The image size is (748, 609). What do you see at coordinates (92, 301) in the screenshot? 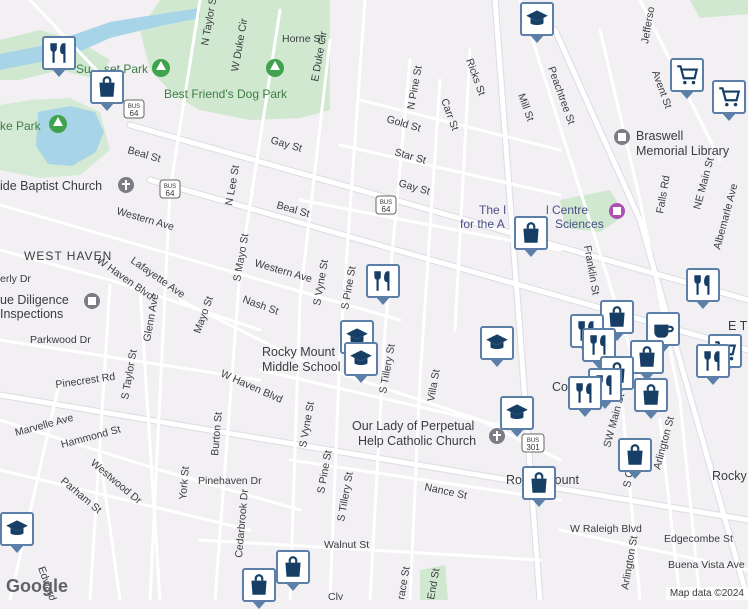
I see `office-icon` at bounding box center [92, 301].